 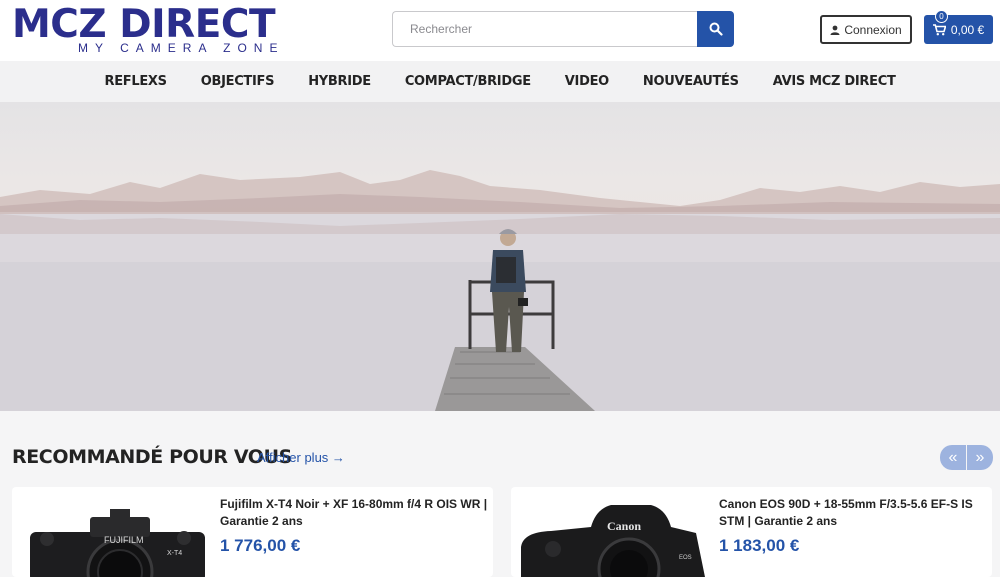 I want to click on brand-mark-canon: Canon, so click(x=624, y=526).